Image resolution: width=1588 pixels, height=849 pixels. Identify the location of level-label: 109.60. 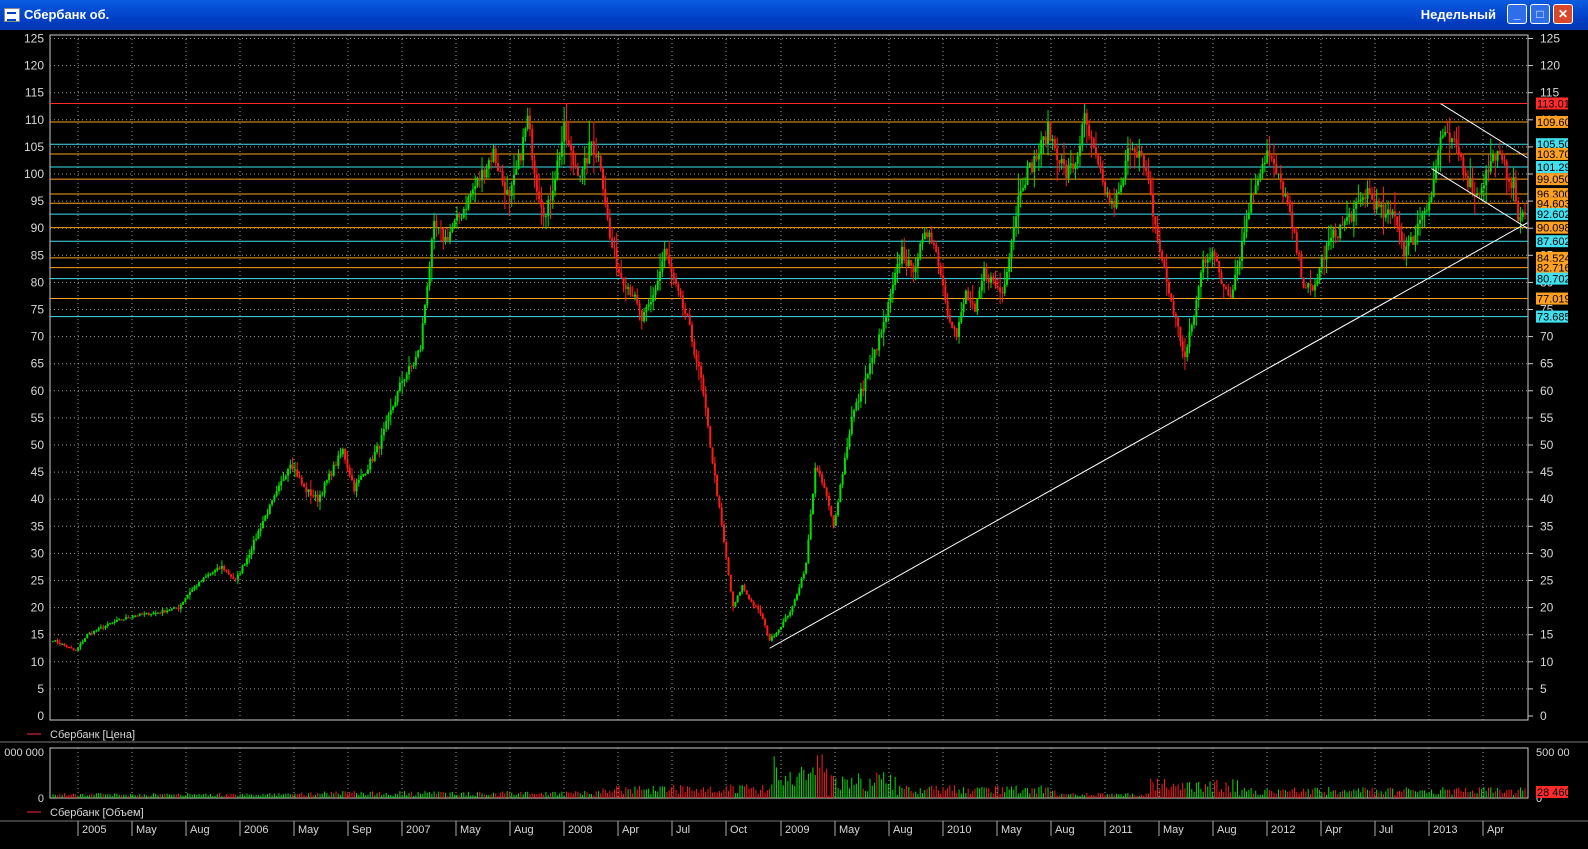
(1554, 123).